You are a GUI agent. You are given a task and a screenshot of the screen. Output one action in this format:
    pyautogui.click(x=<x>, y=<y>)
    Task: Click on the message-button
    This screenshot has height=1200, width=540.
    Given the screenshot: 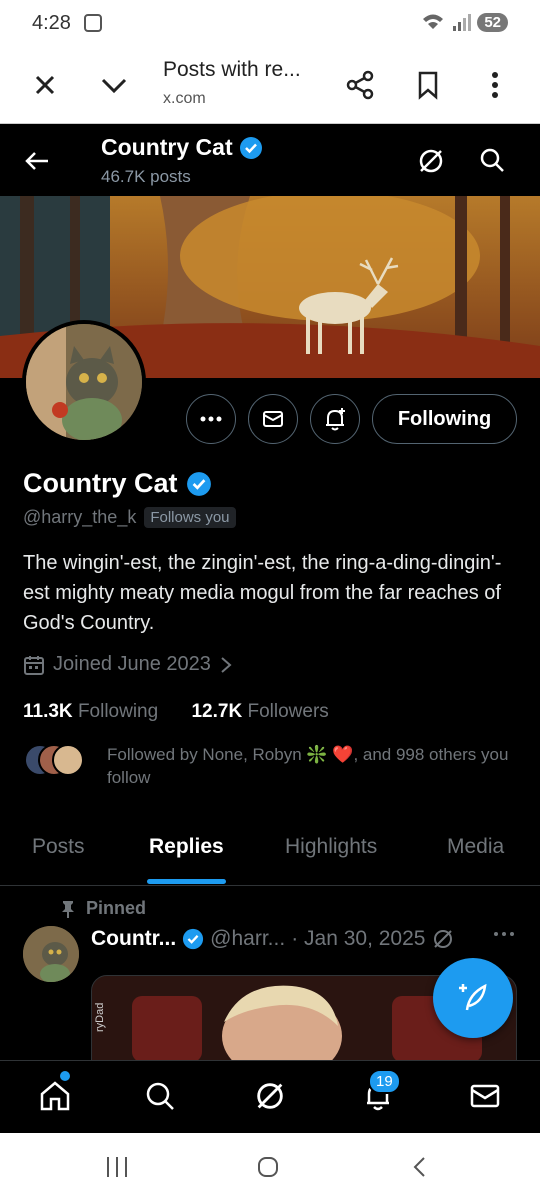 What is the action you would take?
    pyautogui.click(x=273, y=419)
    